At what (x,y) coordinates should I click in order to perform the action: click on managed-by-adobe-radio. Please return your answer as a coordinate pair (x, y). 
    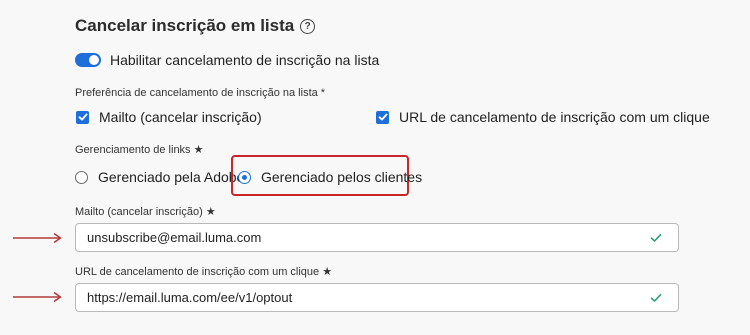
    Looking at the image, I should click on (81, 177).